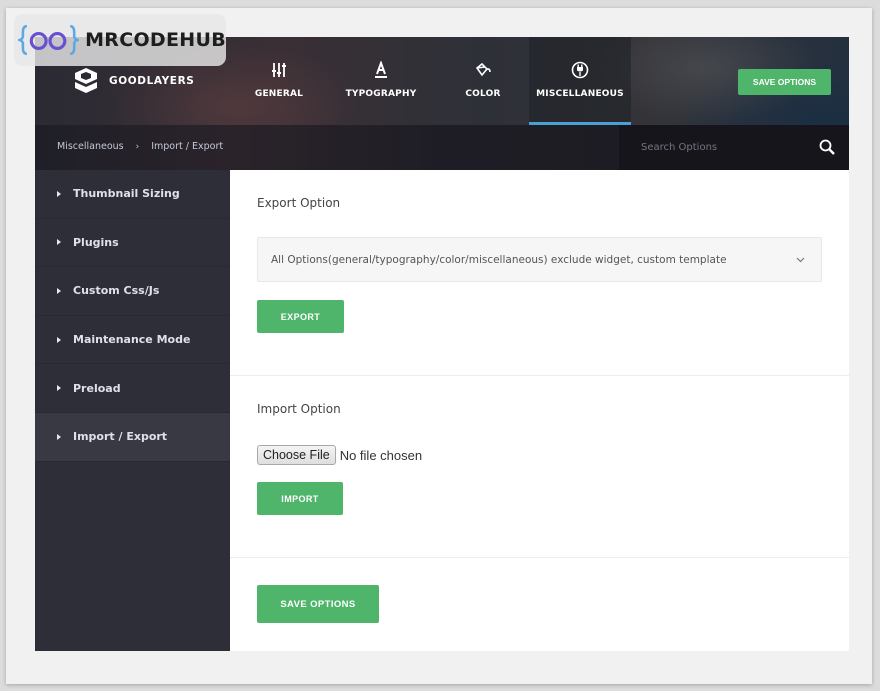 Image resolution: width=880 pixels, height=691 pixels. What do you see at coordinates (784, 82) in the screenshot?
I see `save-options-header-button: SAVE OPTIONS` at bounding box center [784, 82].